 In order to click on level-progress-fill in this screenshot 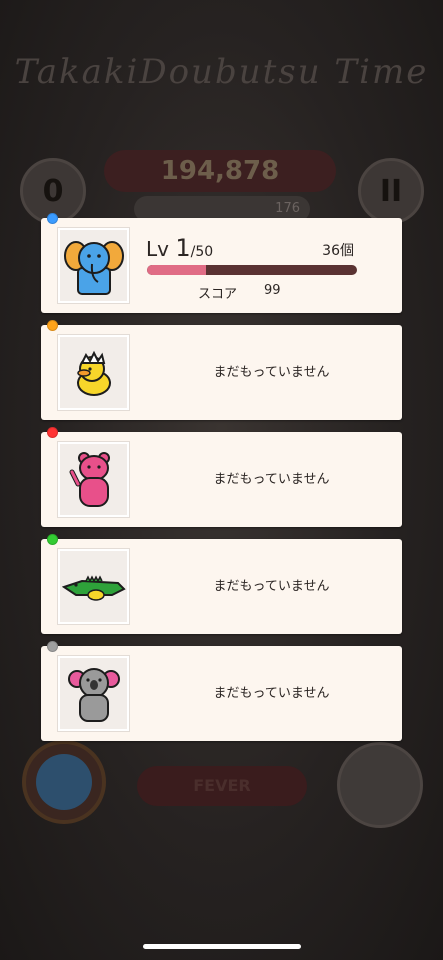, I will do `click(176, 270)`.